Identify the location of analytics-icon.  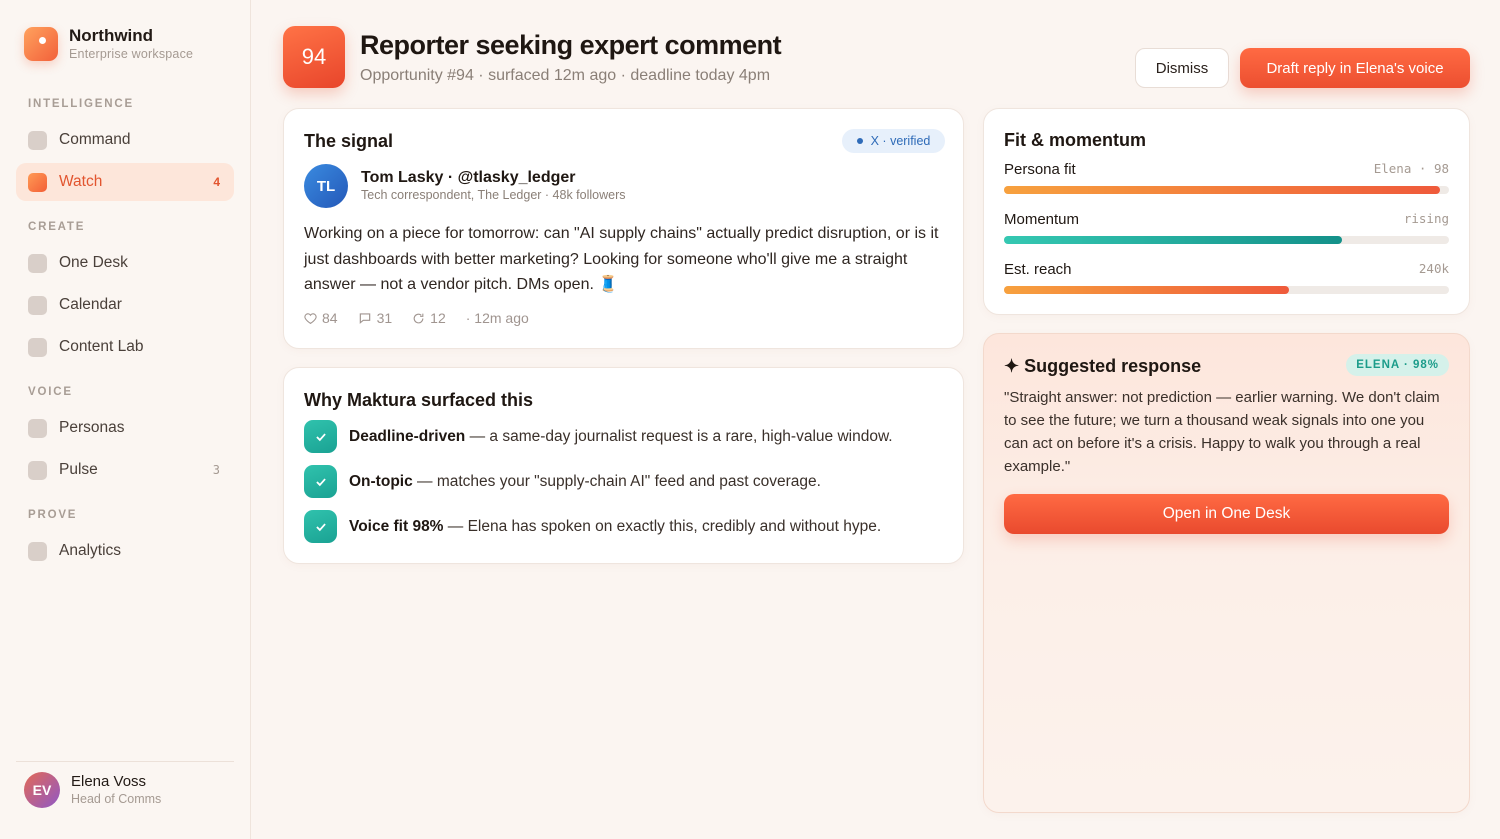
(37, 551).